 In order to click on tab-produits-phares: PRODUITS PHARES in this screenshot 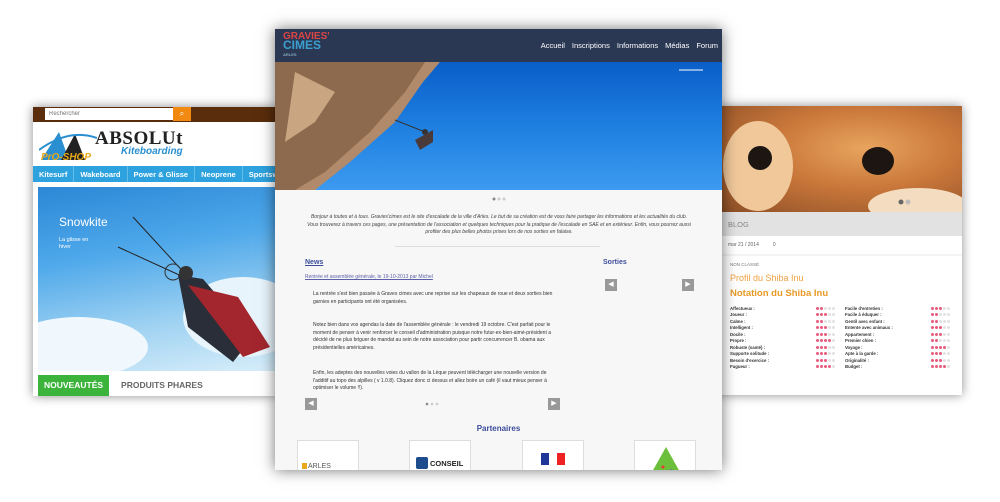, I will do `click(162, 385)`.